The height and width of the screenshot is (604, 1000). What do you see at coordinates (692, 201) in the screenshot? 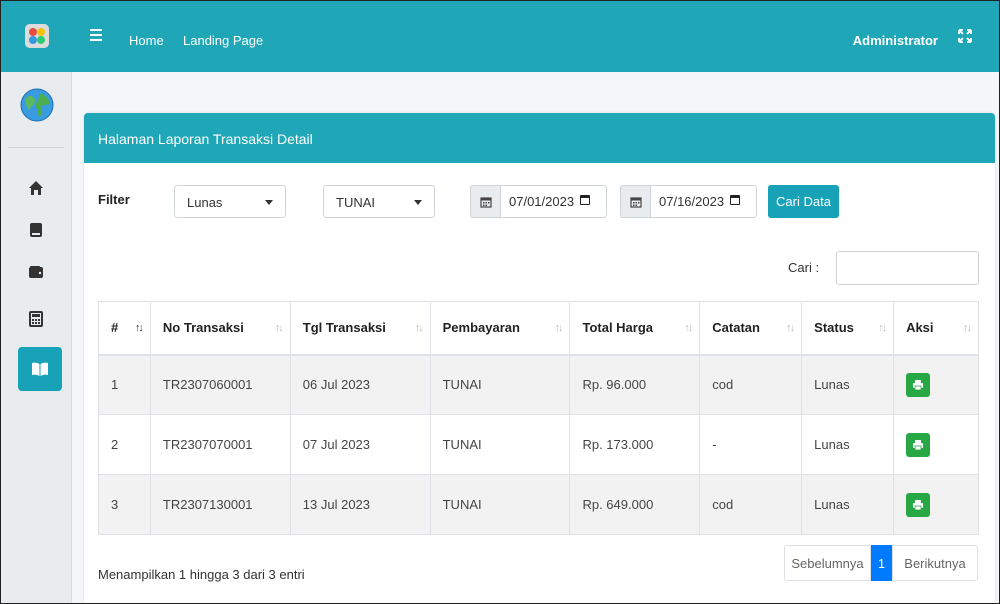
I see `date-to-value: 07/16/2023` at bounding box center [692, 201].